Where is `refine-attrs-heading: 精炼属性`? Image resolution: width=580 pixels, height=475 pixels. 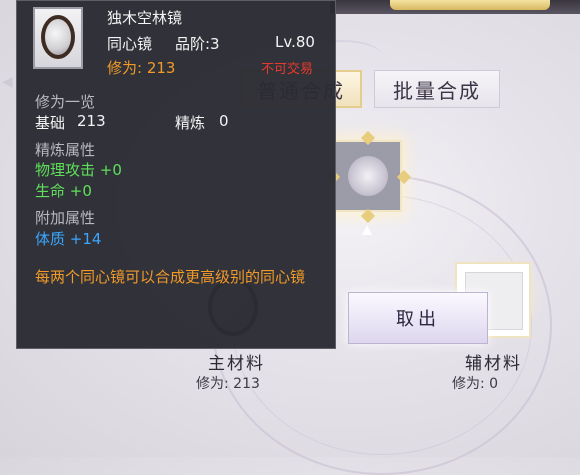
refine-attrs-heading: 精炼属性 is located at coordinates (65, 150).